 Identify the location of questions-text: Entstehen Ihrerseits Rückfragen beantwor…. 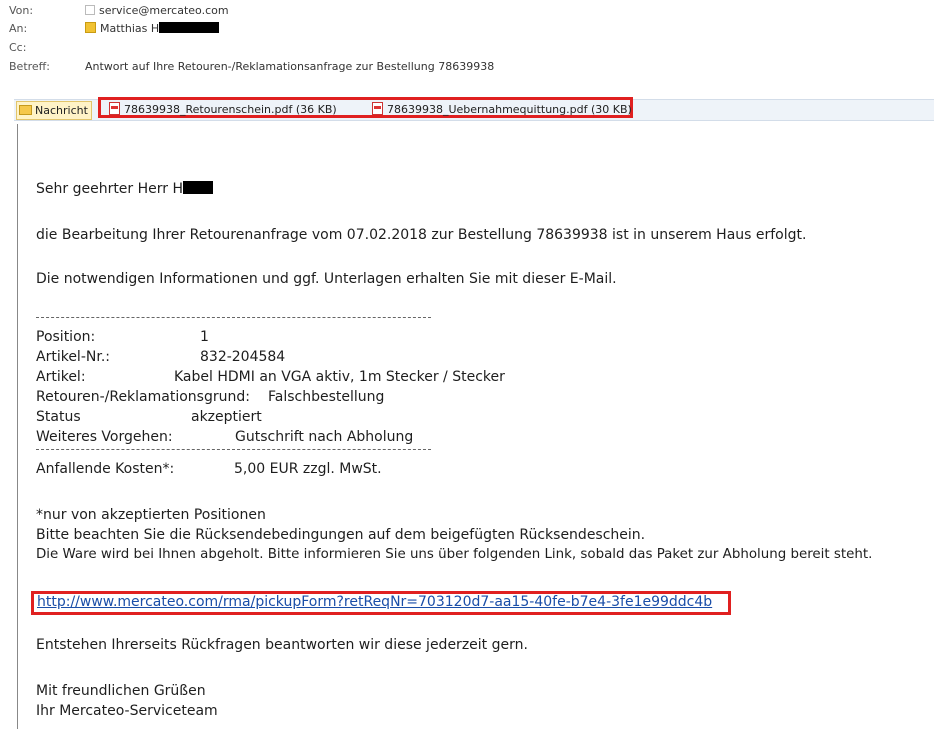
(282, 645).